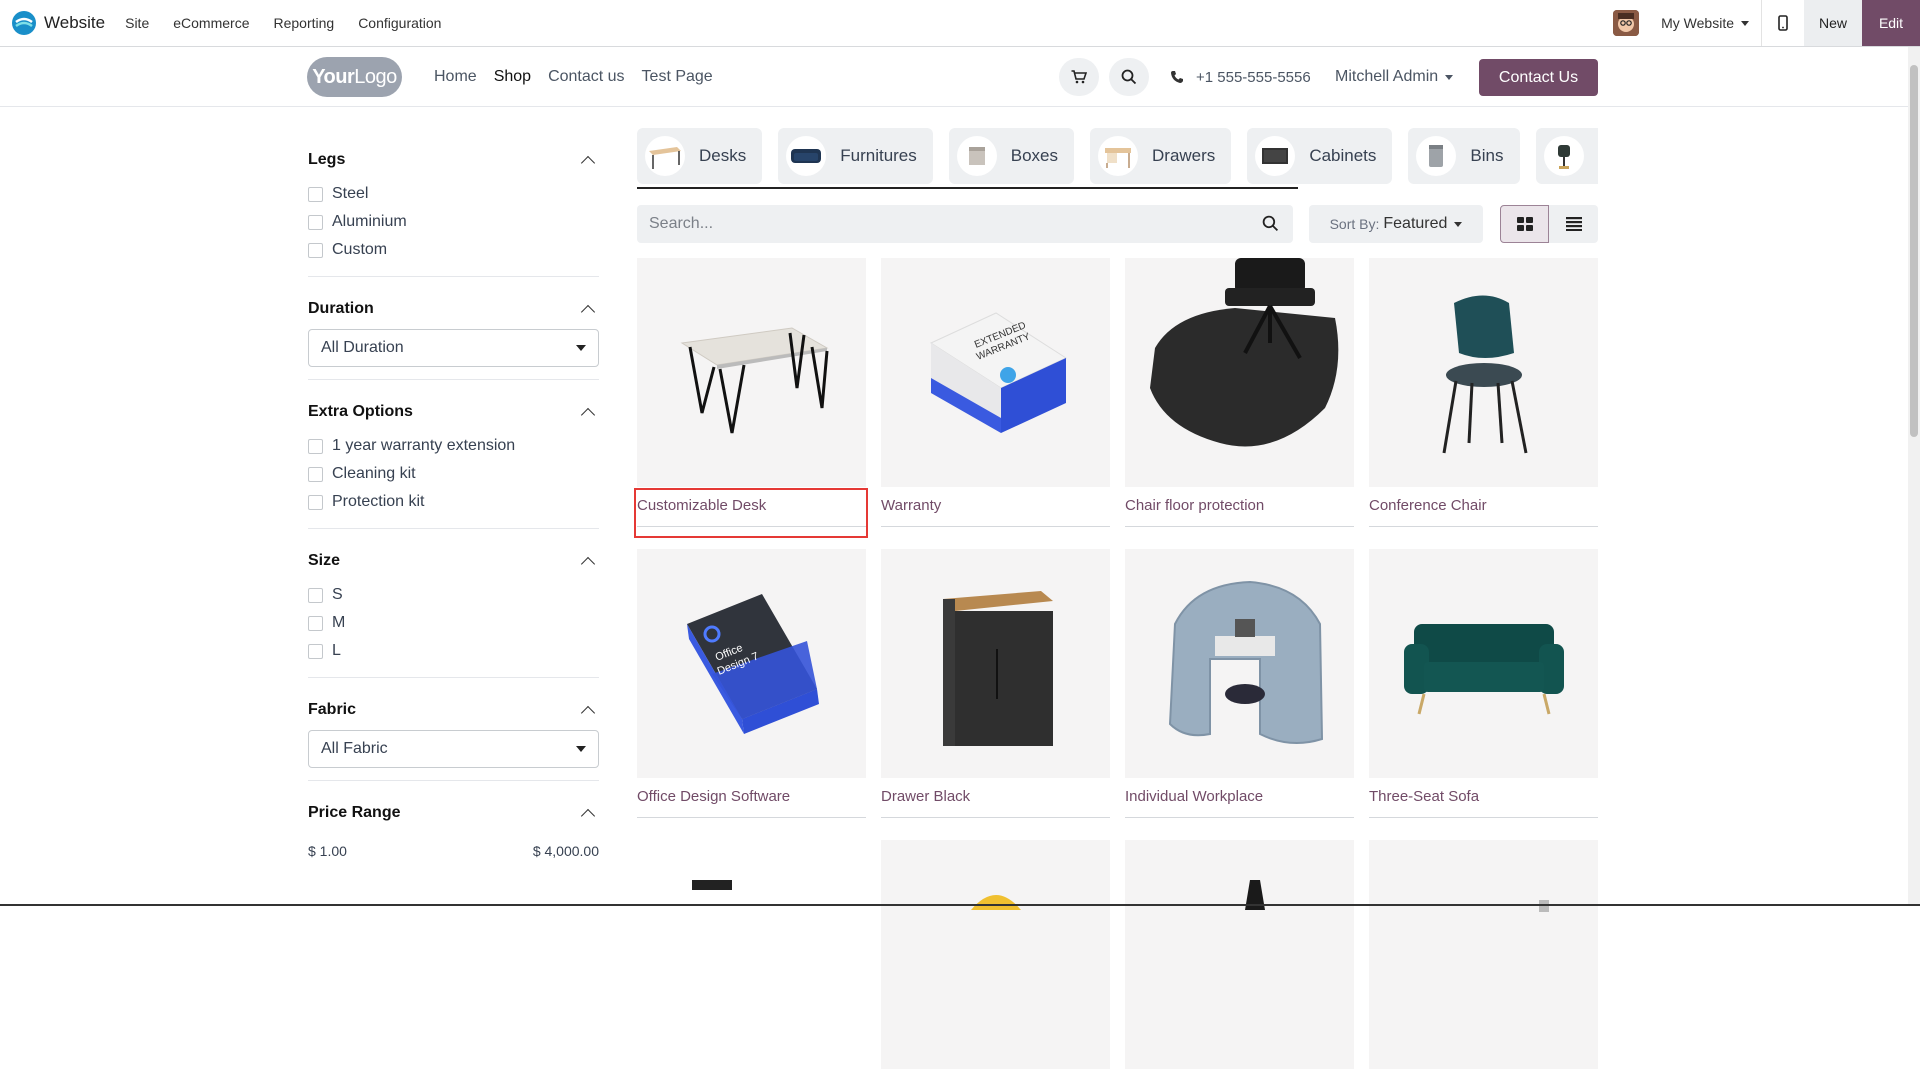 This screenshot has width=1920, height=1069. I want to click on filter-size-header: Size, so click(453, 561).